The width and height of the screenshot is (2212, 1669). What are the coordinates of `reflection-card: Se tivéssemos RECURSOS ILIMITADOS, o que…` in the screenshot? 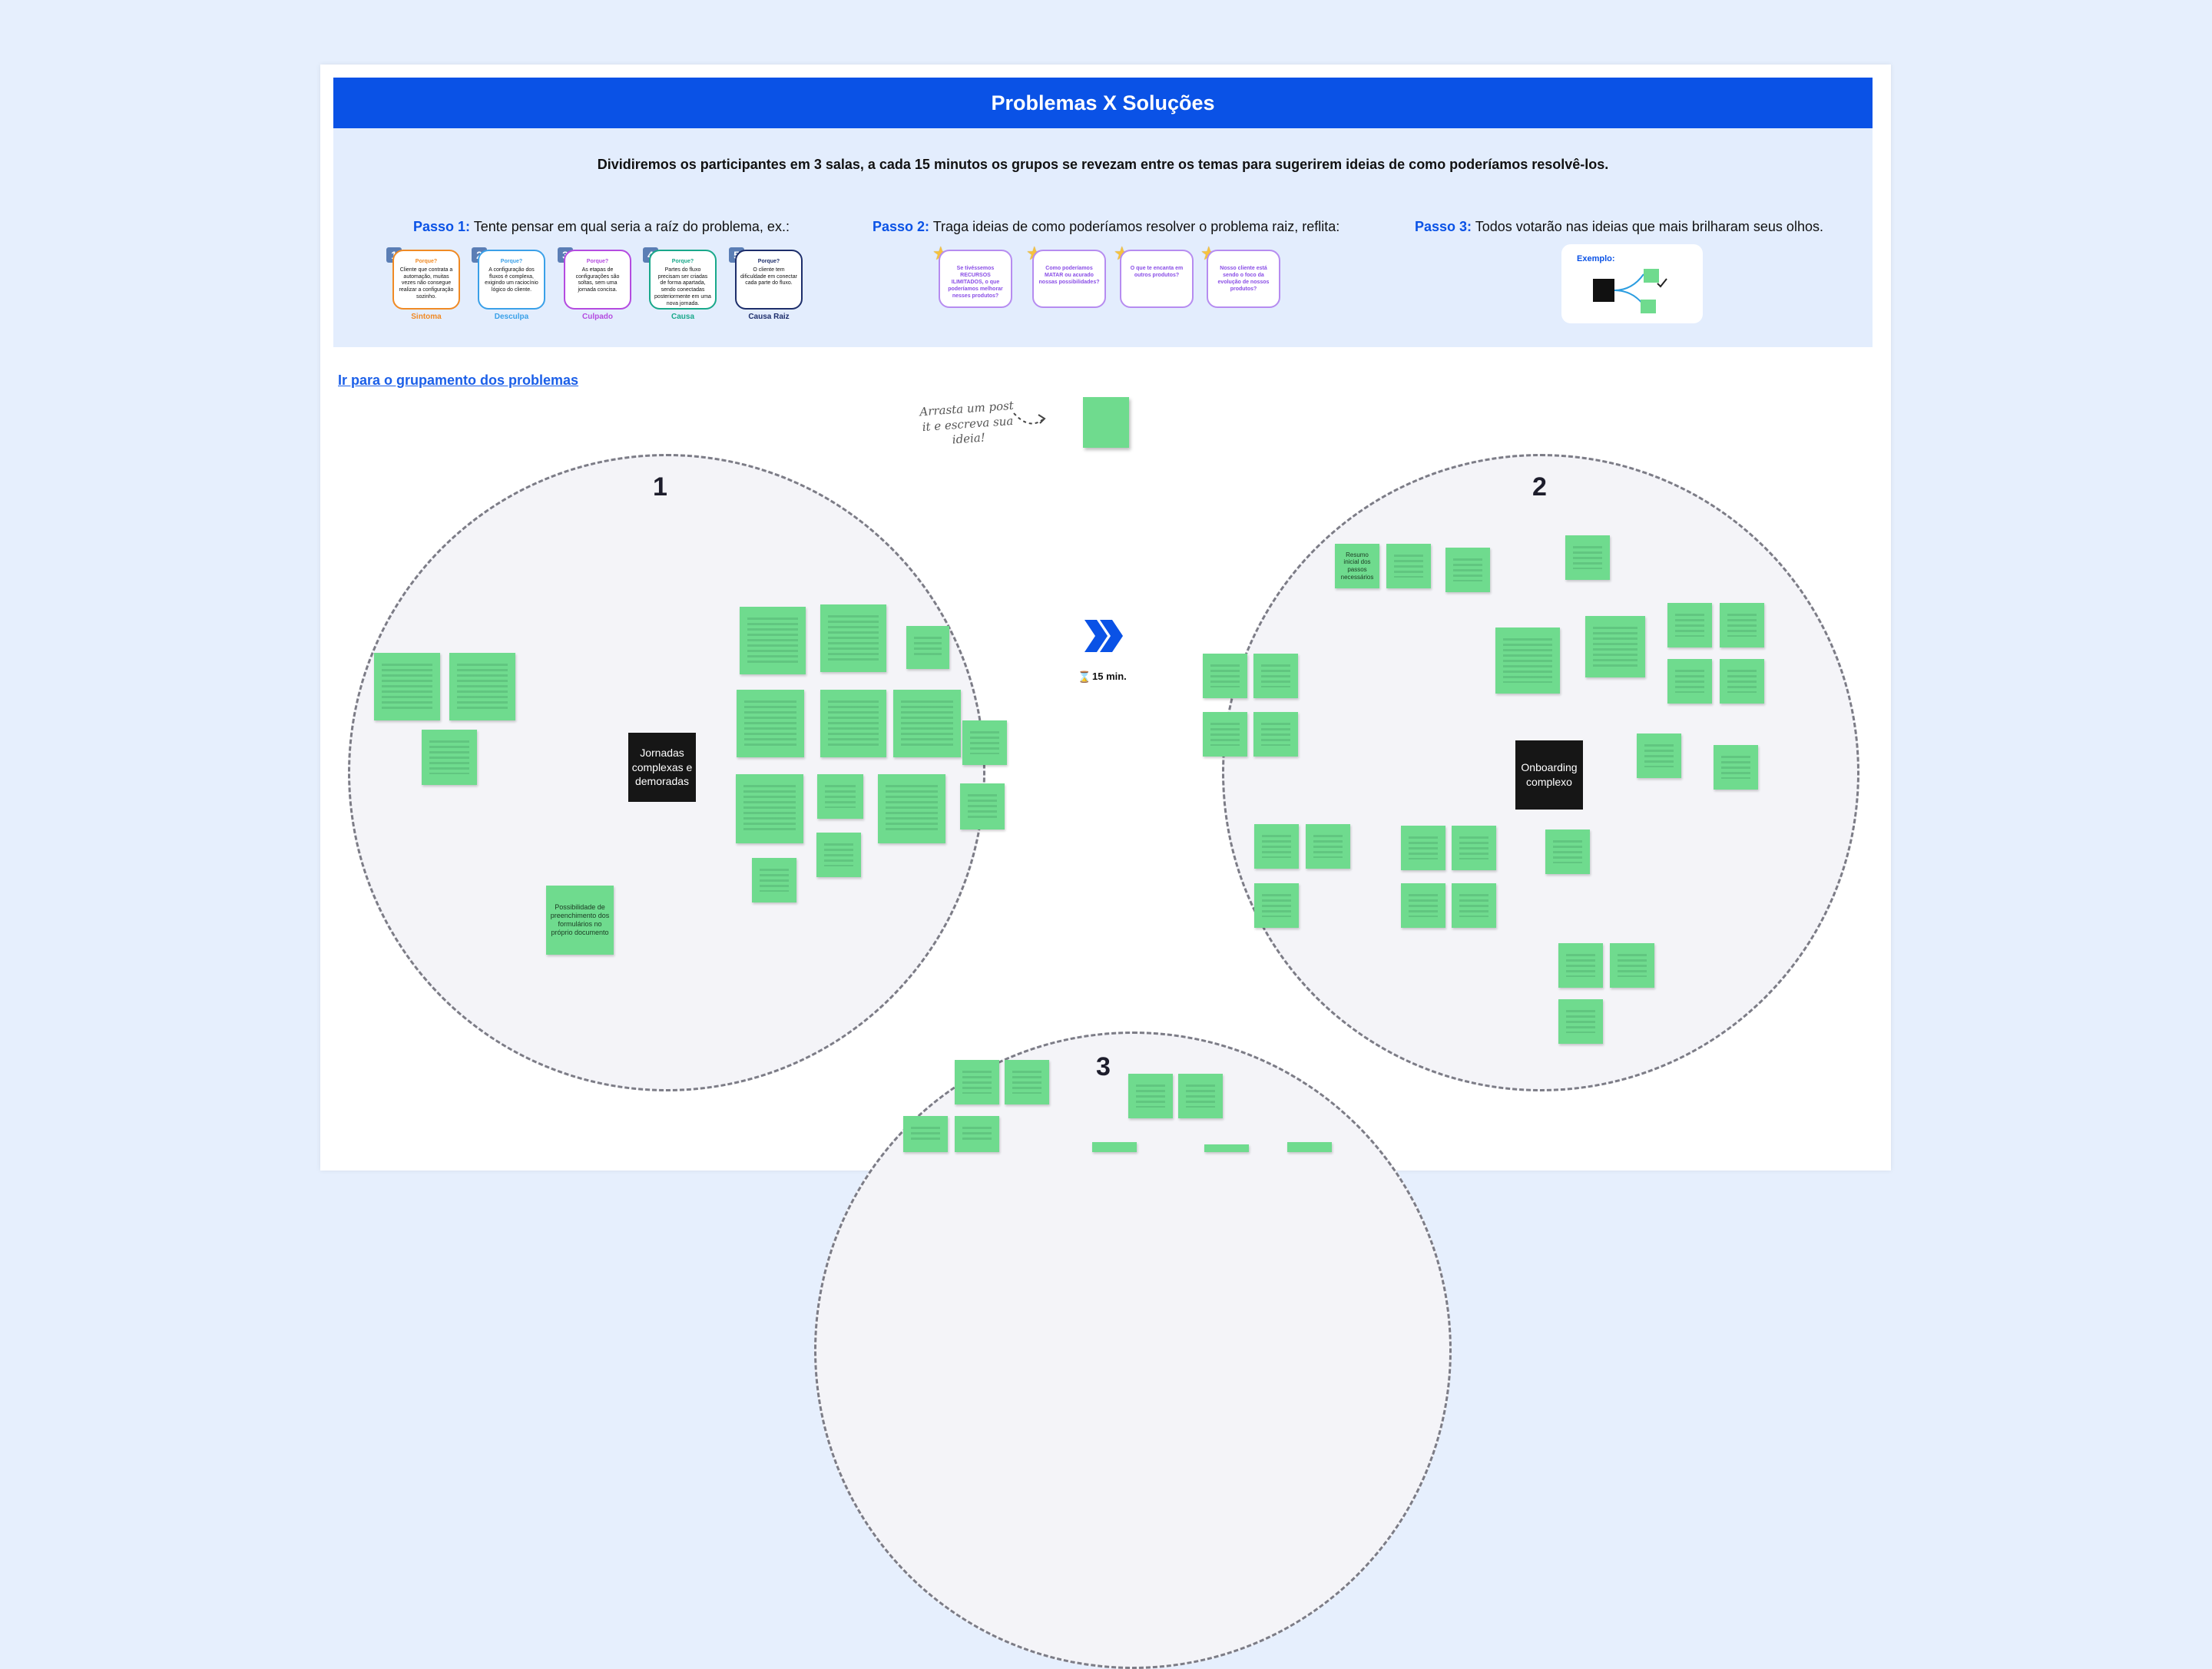 It's located at (976, 279).